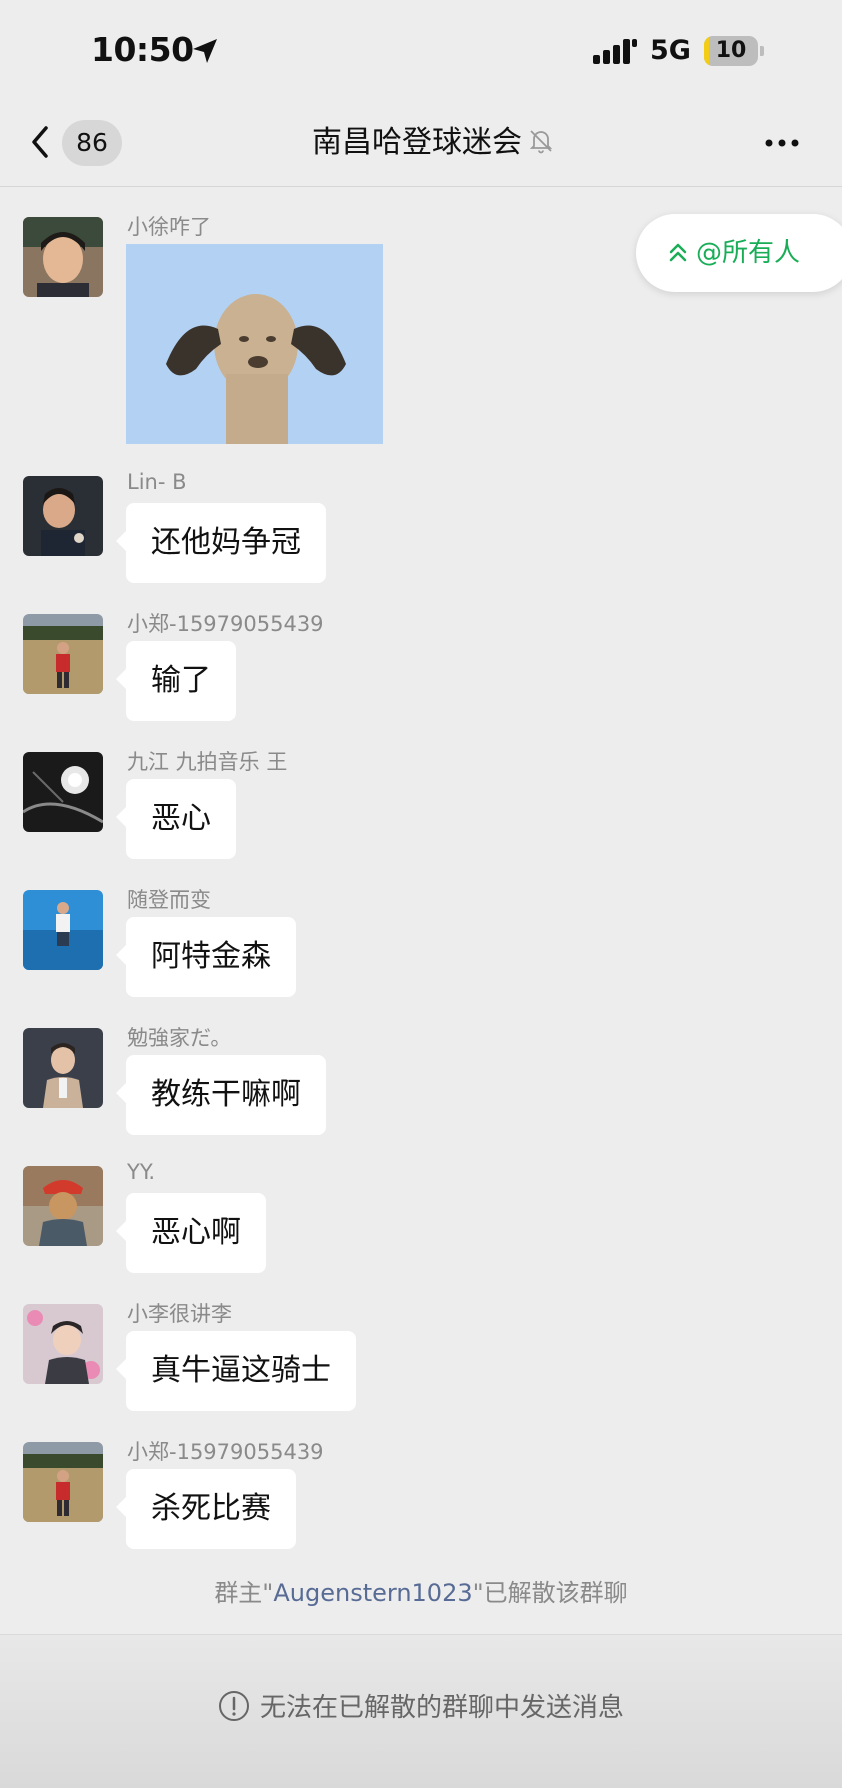  I want to click on battery-cap, so click(762, 51).